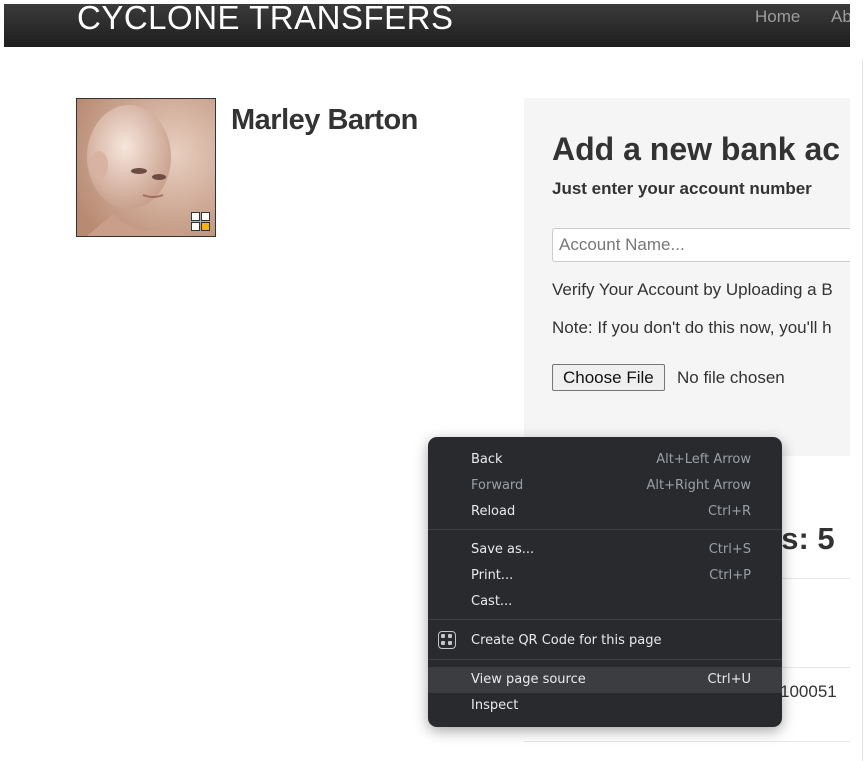 The height and width of the screenshot is (761, 867). What do you see at coordinates (703, 459) in the screenshot?
I see `menu-item-shortcut: Alt+Left Arrow` at bounding box center [703, 459].